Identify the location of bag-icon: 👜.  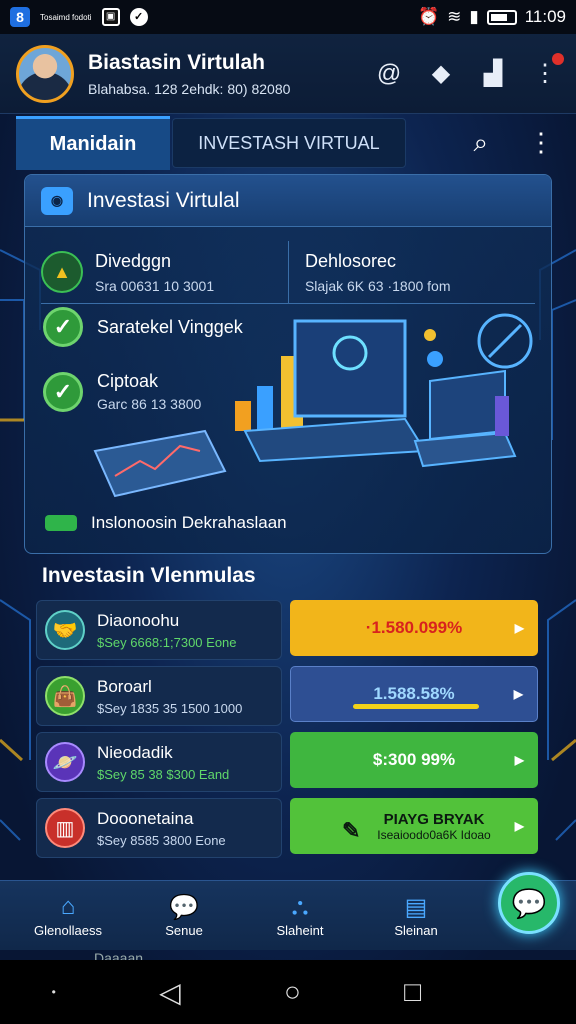
(65, 696).